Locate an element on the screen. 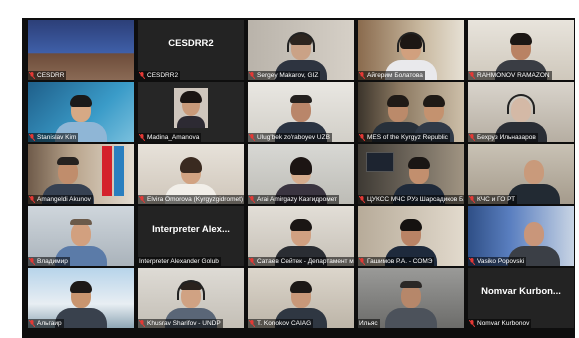 The width and height of the screenshot is (579, 338). participant-name-tag: Nomvar Kurbonov is located at coordinates (500, 323).